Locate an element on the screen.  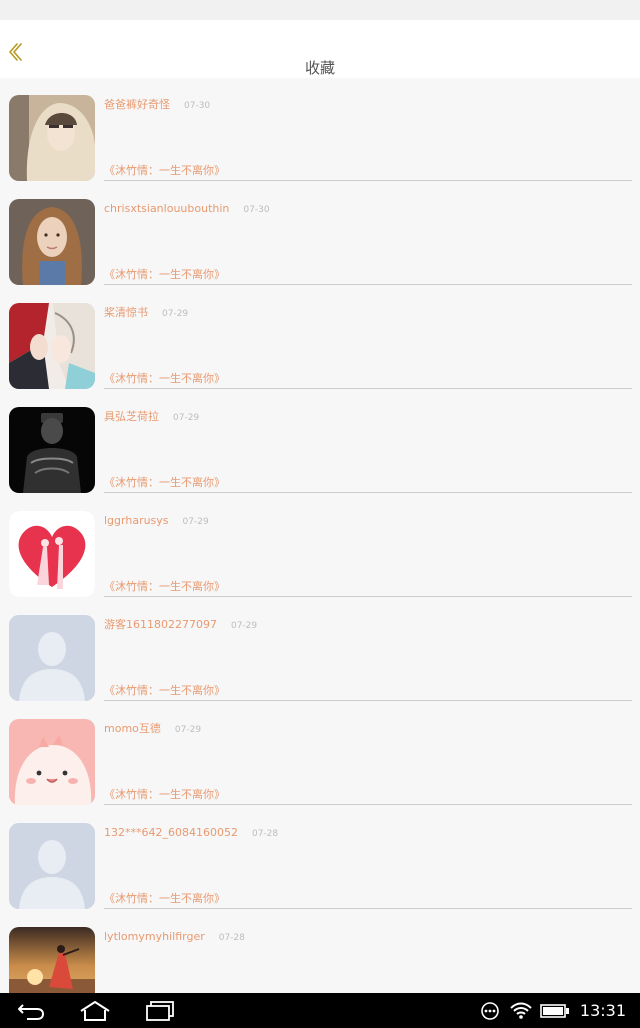
list-item: 游客1611802277097 07-29 《沐竹情：一生不离你》 is located at coordinates (320, 650).